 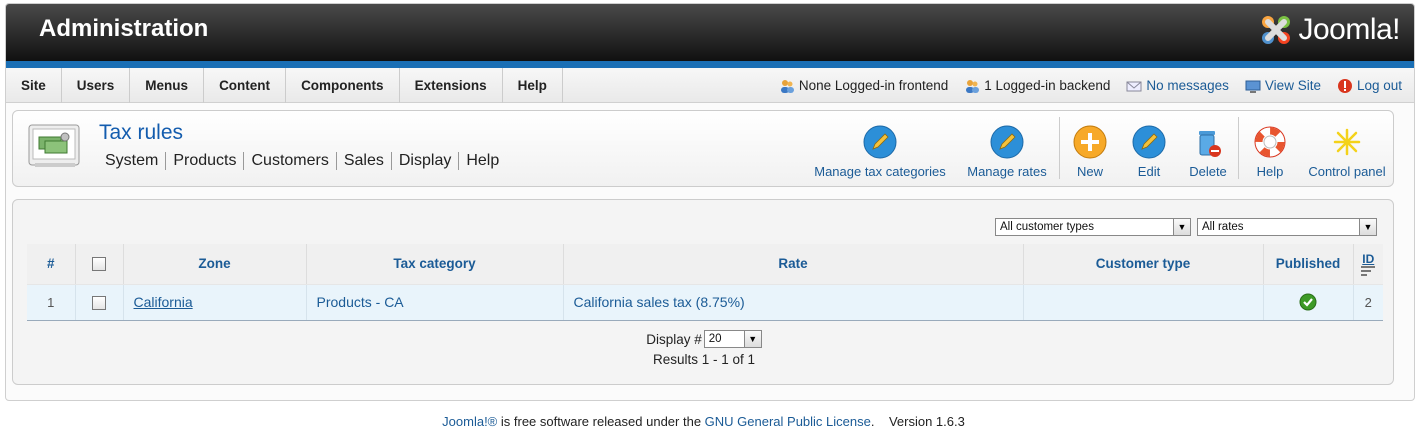 I want to click on joomla-logo: Joomla!, so click(x=1329, y=30).